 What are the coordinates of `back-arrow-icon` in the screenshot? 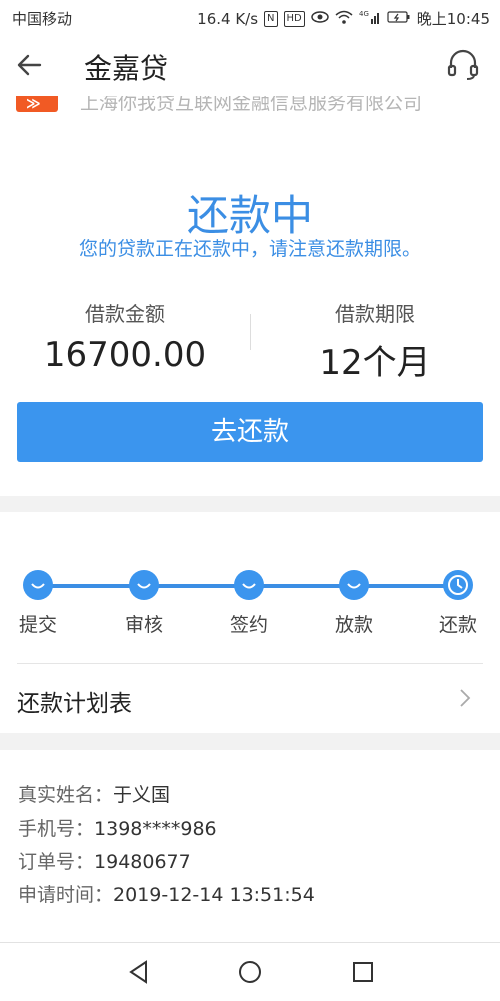 It's located at (30, 65).